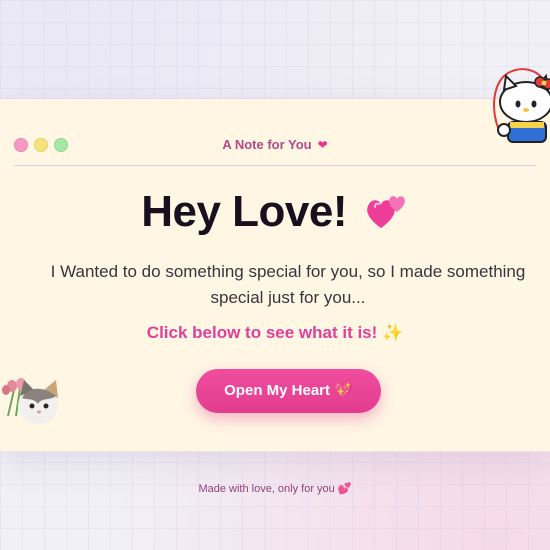  What do you see at coordinates (387, 210) in the screenshot?
I see `two-hearts-icon` at bounding box center [387, 210].